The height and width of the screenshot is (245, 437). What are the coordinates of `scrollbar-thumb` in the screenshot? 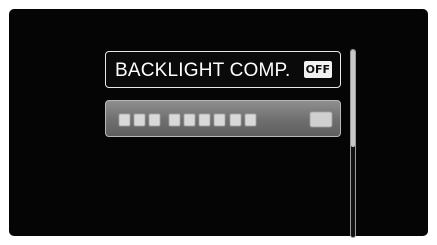 It's located at (353, 98).